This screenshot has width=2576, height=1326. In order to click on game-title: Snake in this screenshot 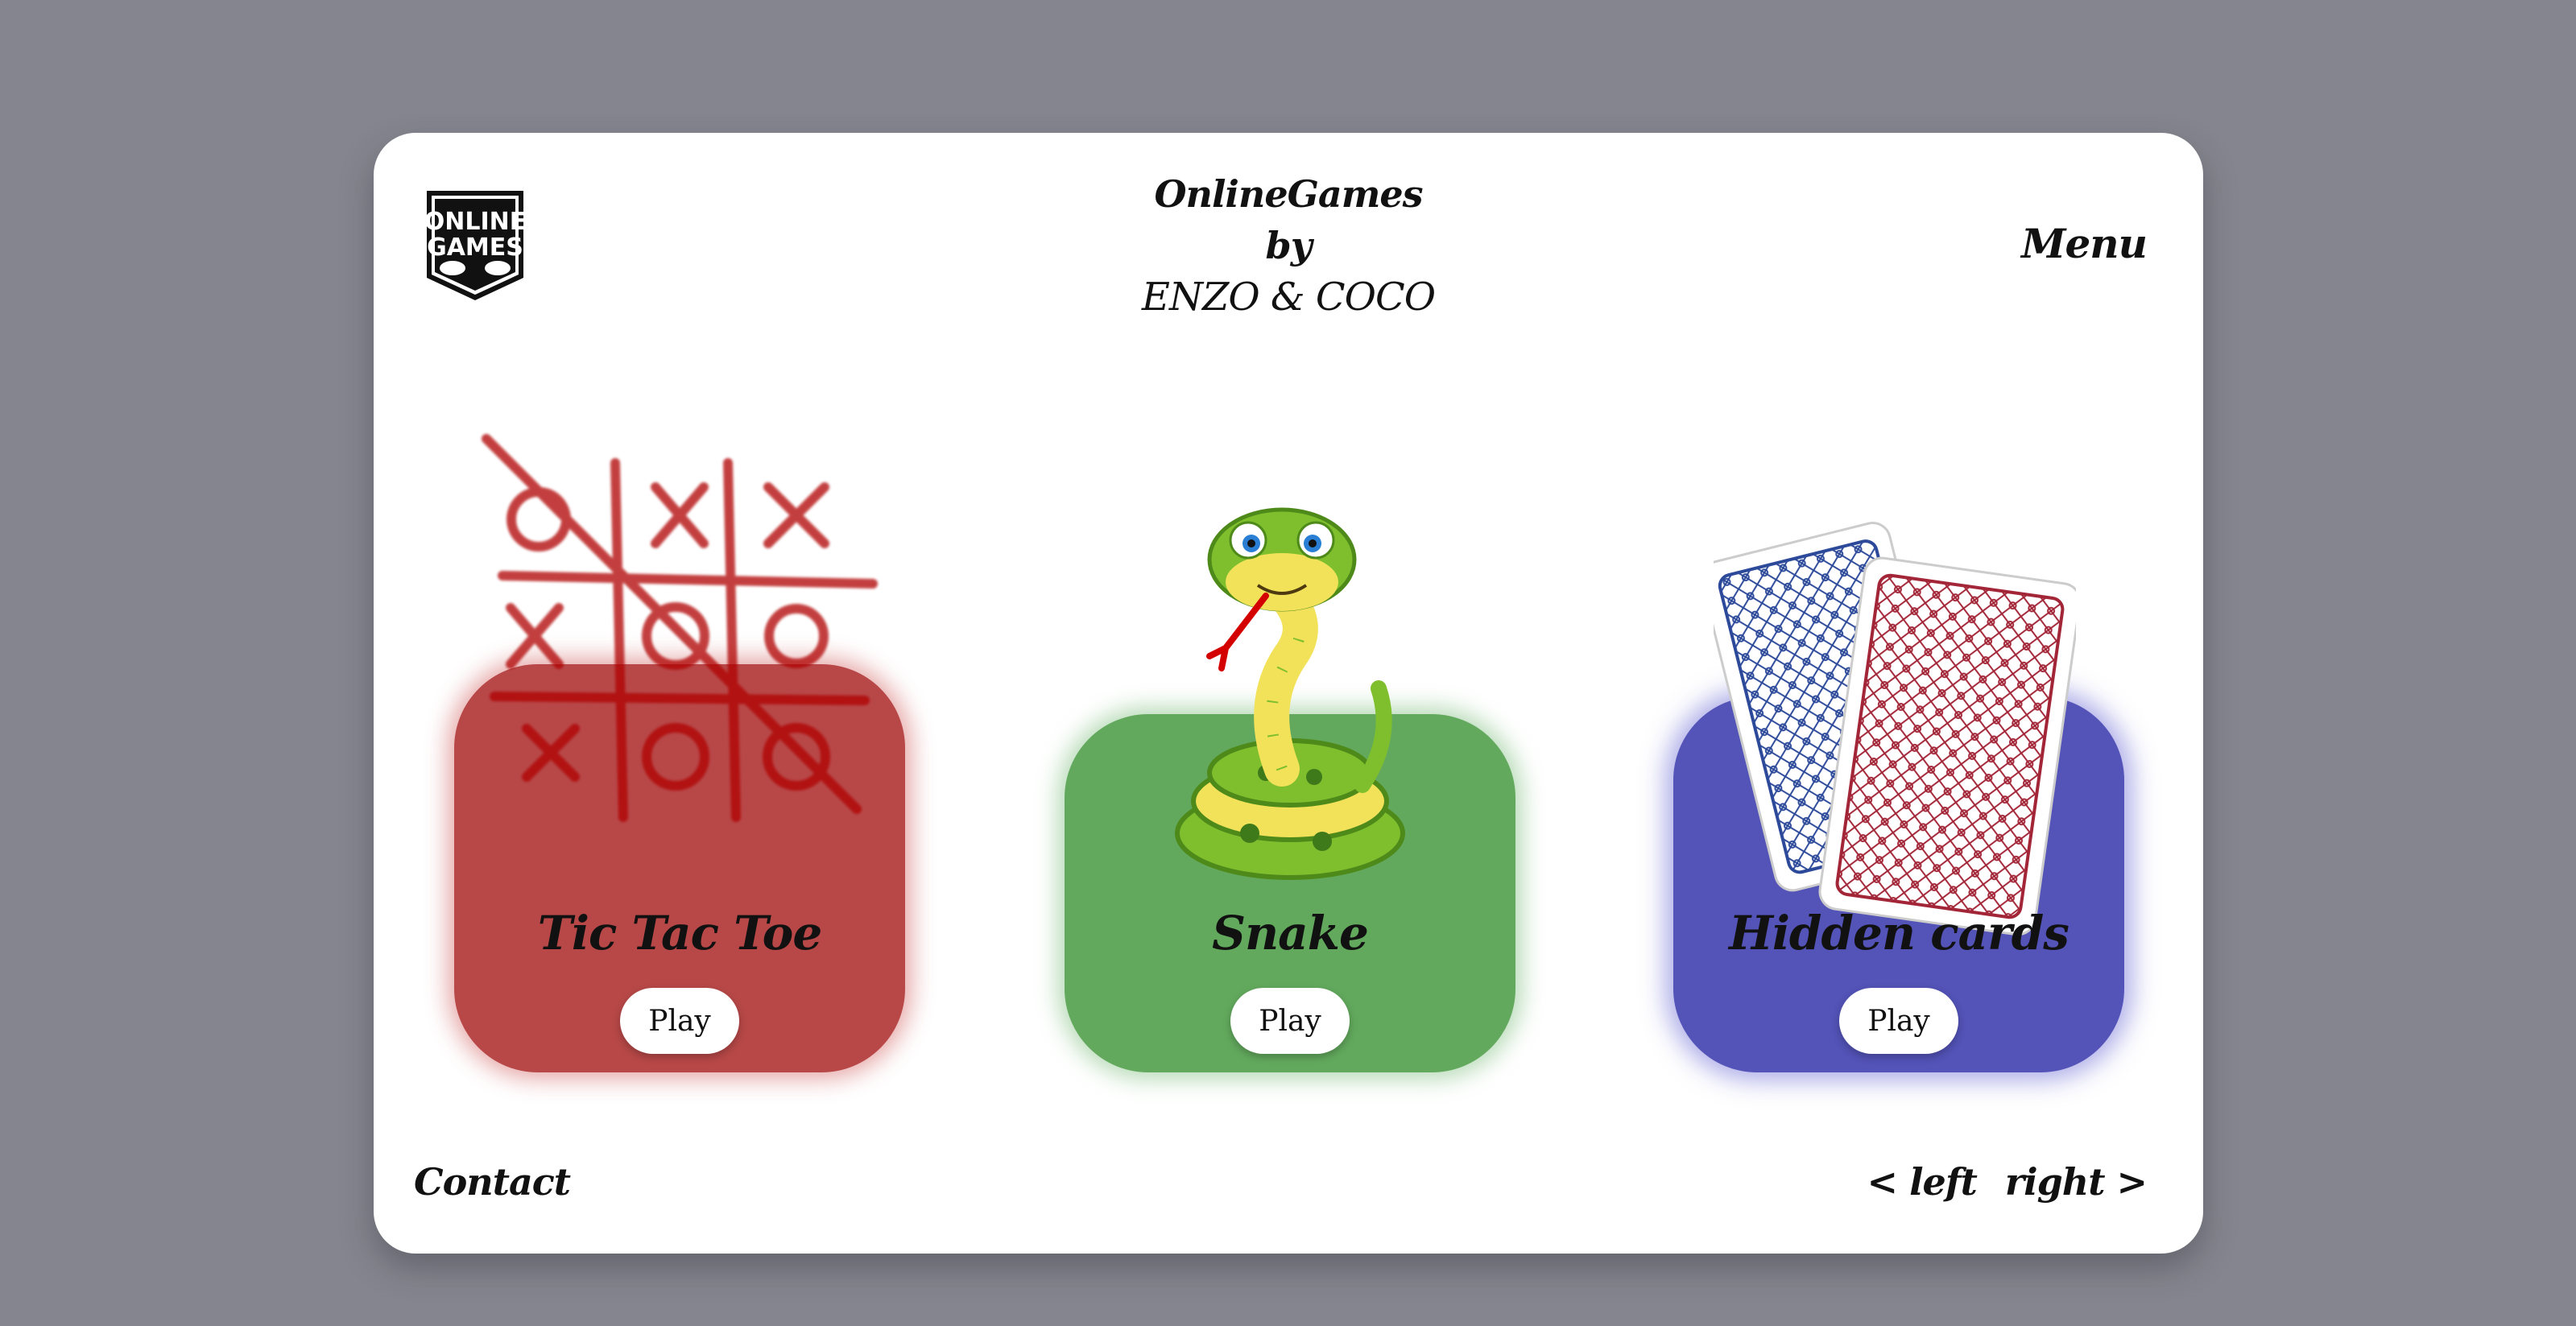, I will do `click(1291, 933)`.